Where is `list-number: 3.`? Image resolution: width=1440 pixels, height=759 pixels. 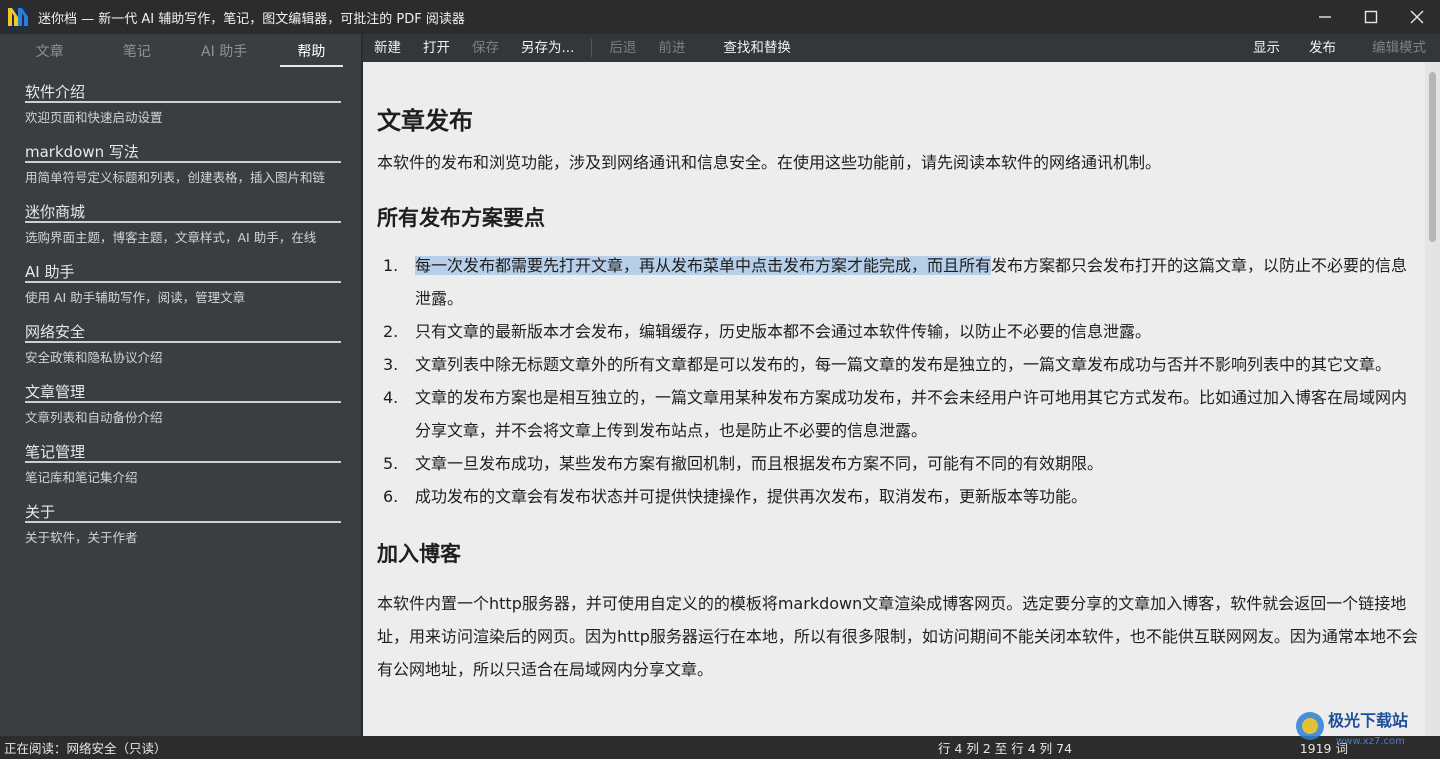
list-number: 3. is located at coordinates (391, 364).